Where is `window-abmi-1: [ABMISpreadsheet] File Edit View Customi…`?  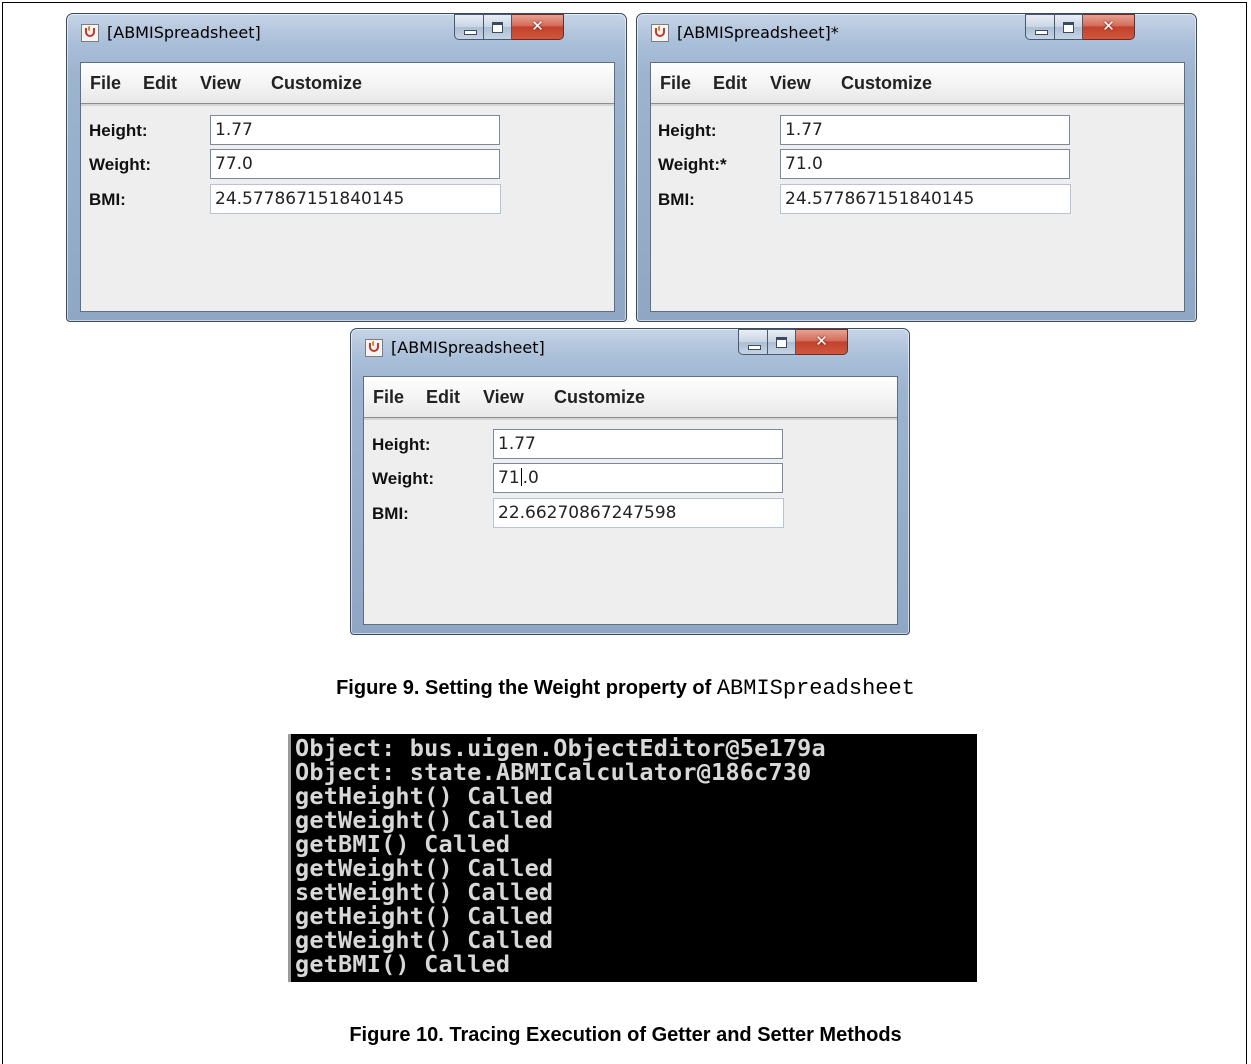
window-abmi-1: [ABMISpreadsheet] File Edit View Customi… is located at coordinates (346, 167).